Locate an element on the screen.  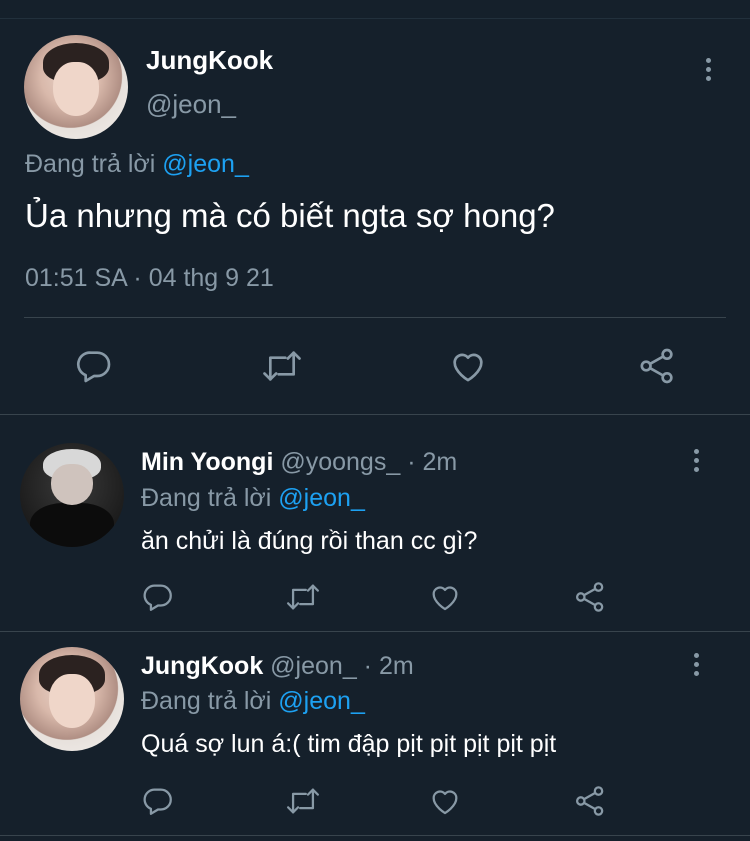
reply-header: JungKook @jeon_ · 2m is located at coordinates (277, 666).